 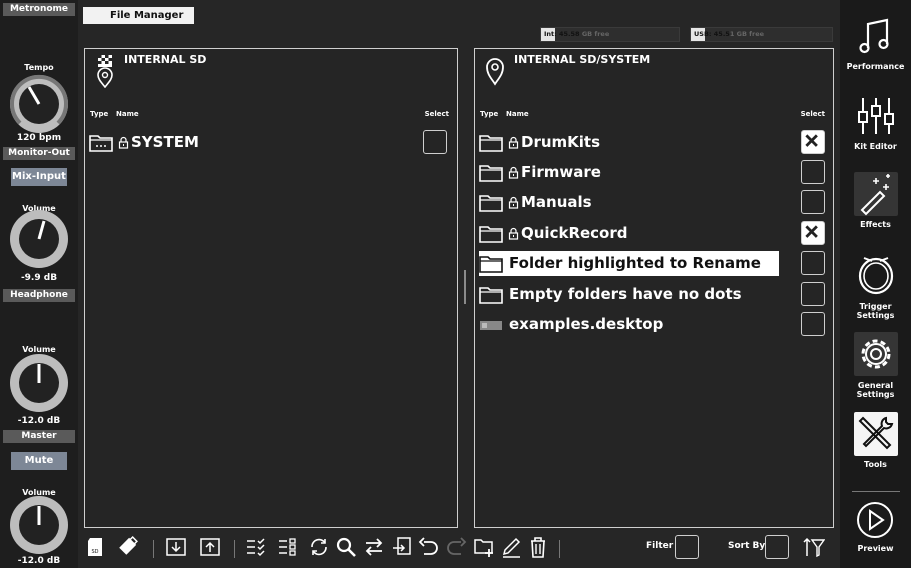 I want to click on nav-general-settings: General Settings, so click(x=875, y=367).